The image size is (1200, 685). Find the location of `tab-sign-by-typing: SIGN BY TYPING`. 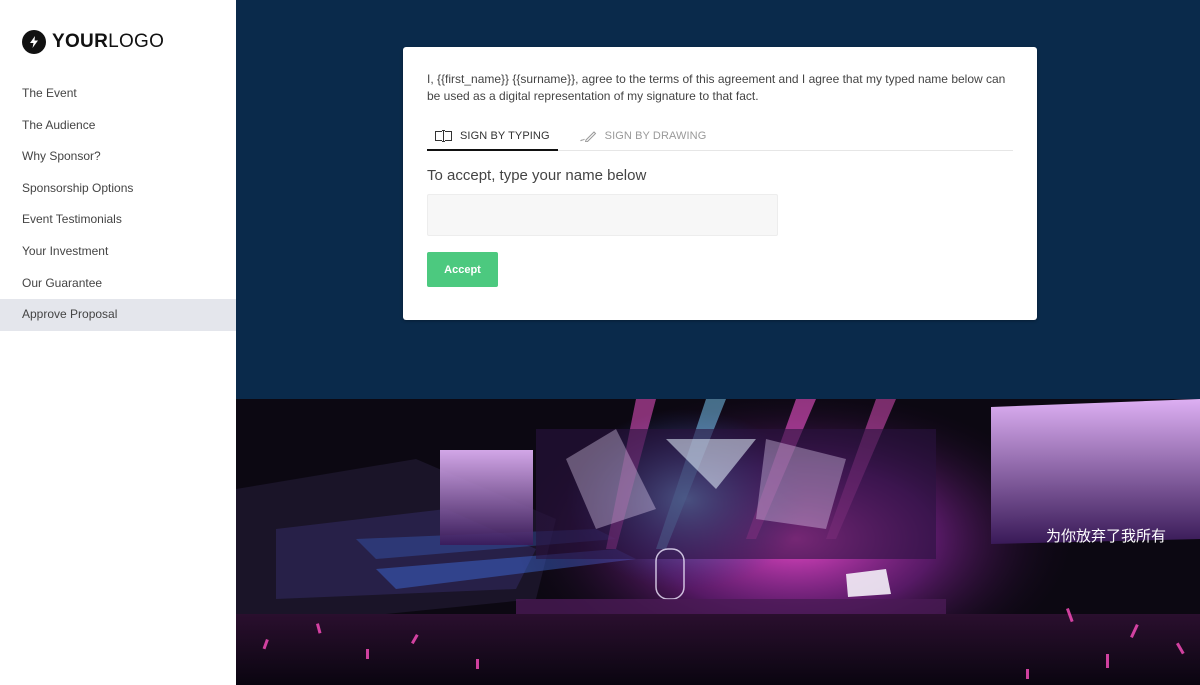

tab-sign-by-typing: SIGN BY TYPING is located at coordinates (492, 136).